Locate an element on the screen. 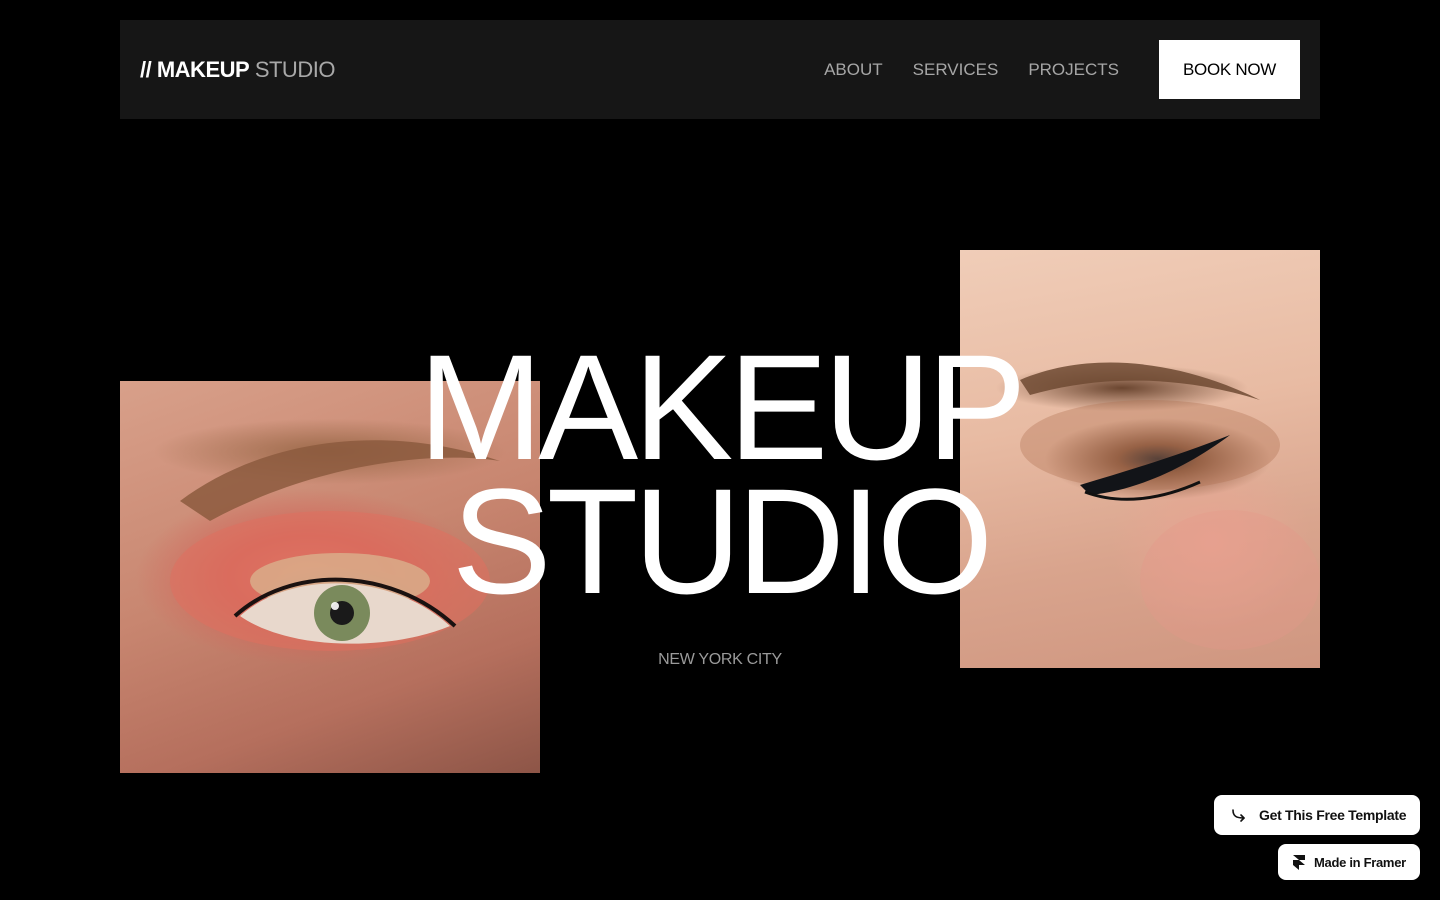 The height and width of the screenshot is (900, 1440). site-logo: // MAKEUP STUDIO is located at coordinates (237, 70).